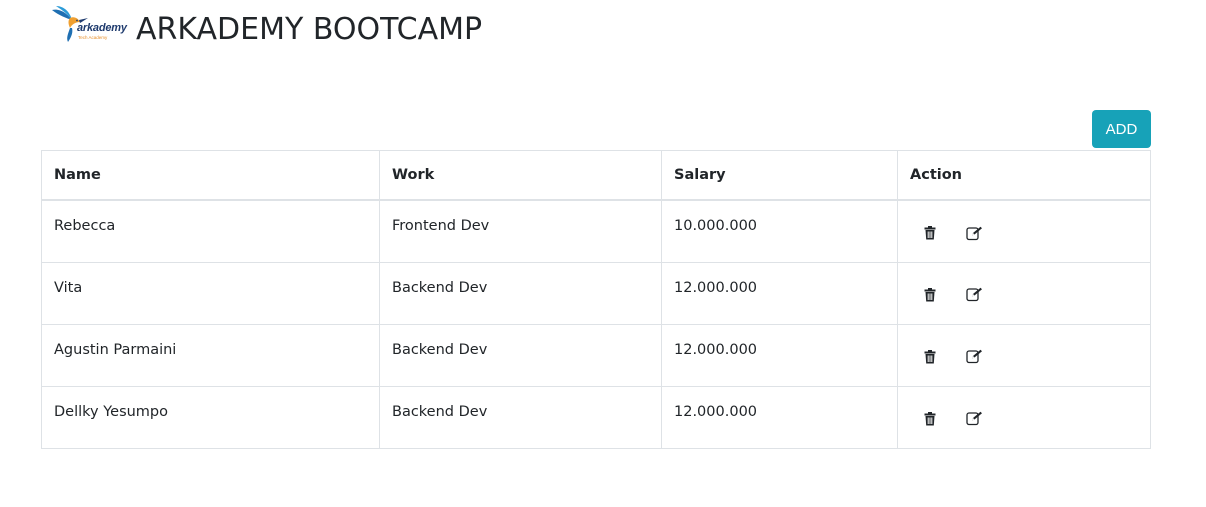 This screenshot has width=1206, height=507. I want to click on cell-salary: 10.000.000, so click(779, 231).